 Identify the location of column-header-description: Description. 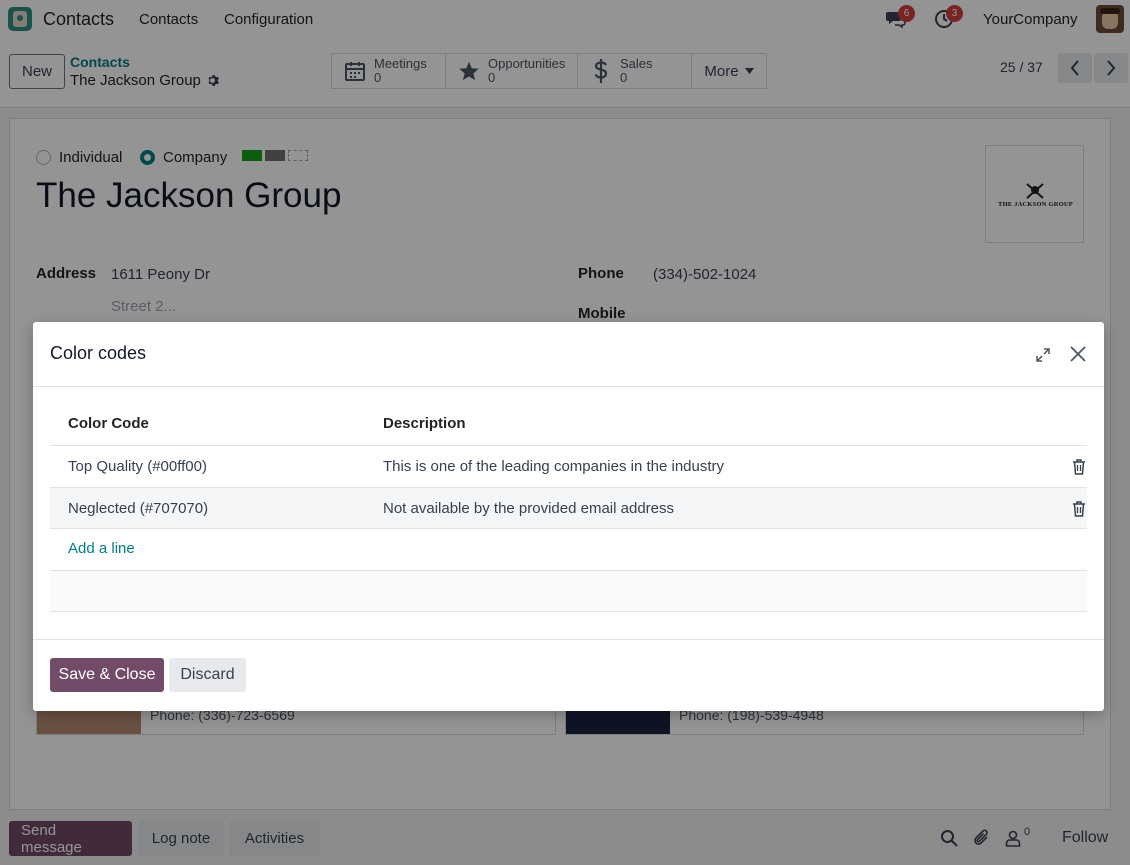
(424, 423).